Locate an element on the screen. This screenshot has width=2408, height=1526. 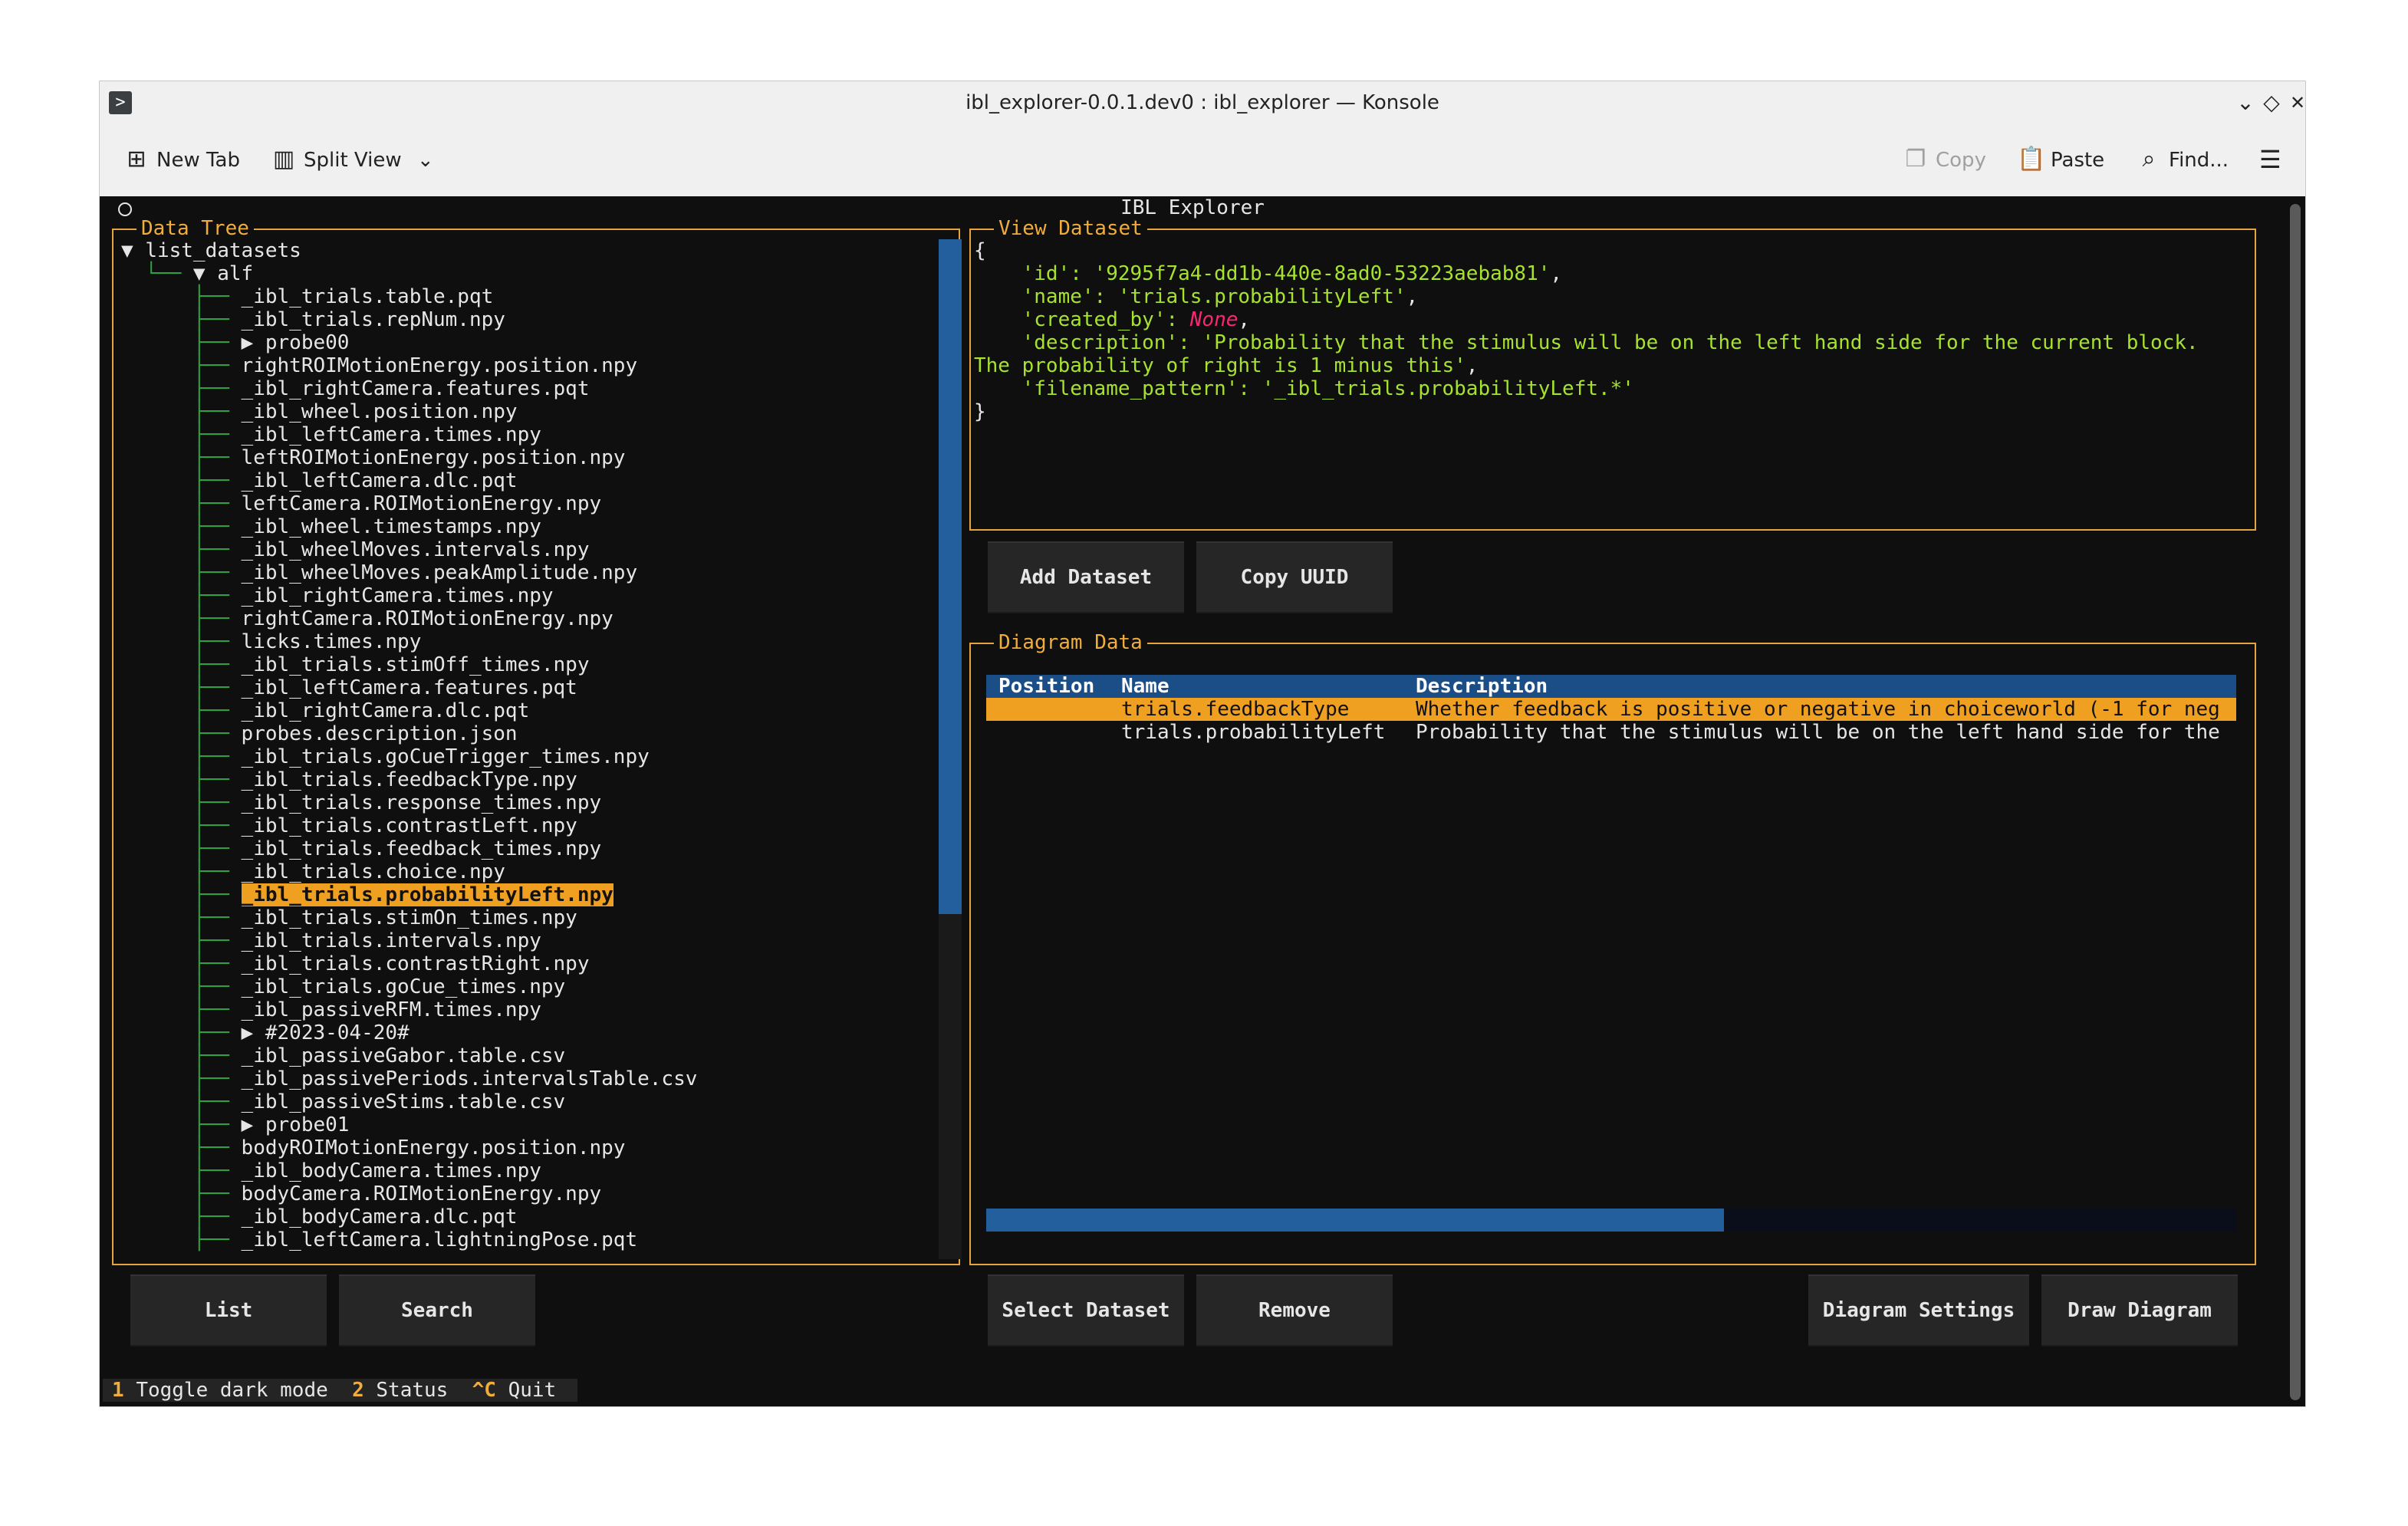
tree-item: ├── _ibl_trials.repNum.npy is located at coordinates (313, 319).